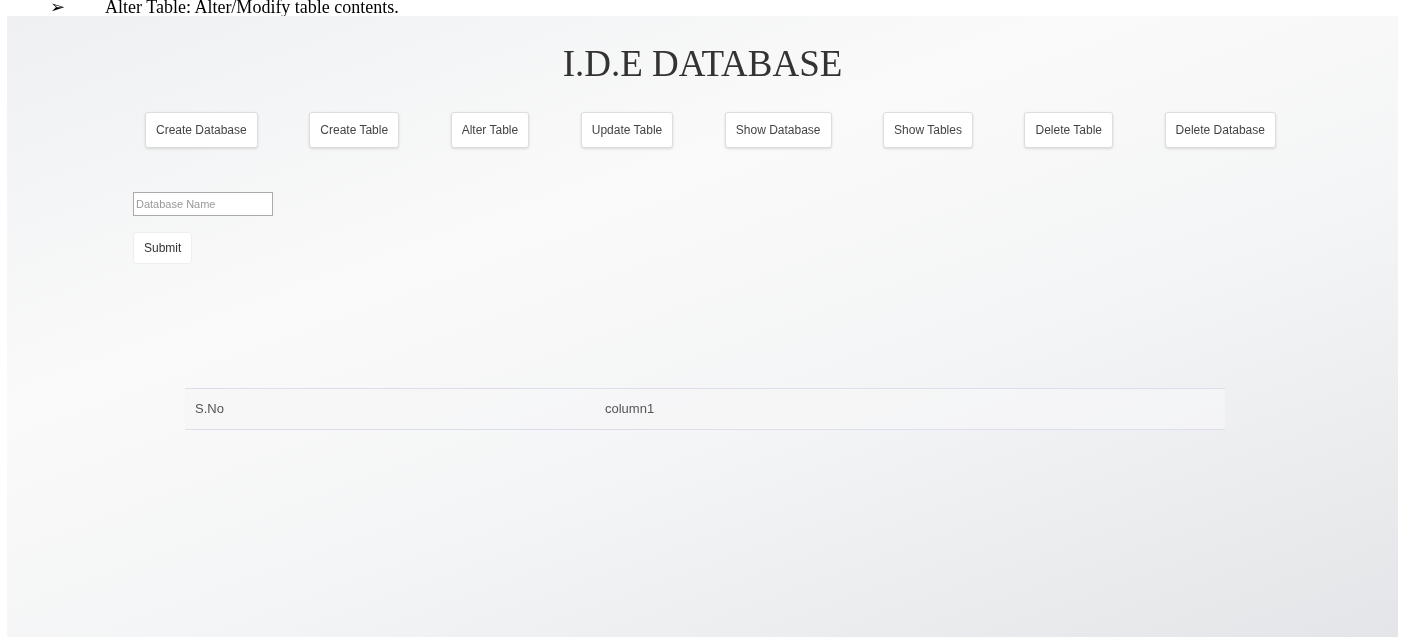  What do you see at coordinates (163, 247) in the screenshot?
I see `submit-button: Submit` at bounding box center [163, 247].